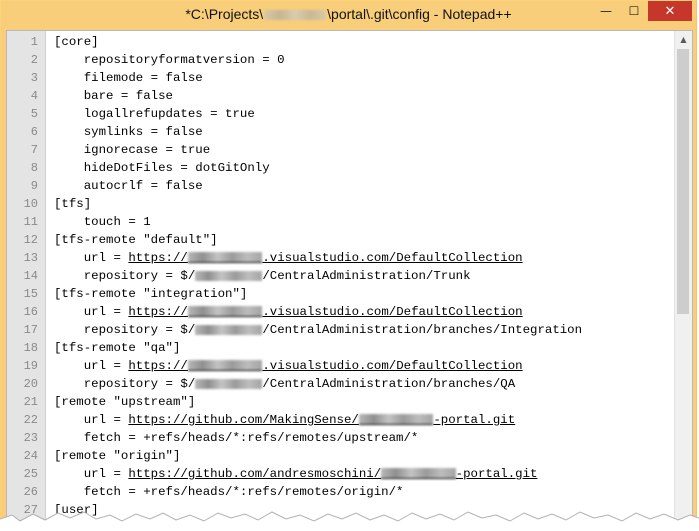 This screenshot has height=531, width=699. I want to click on line-text: touch = 1, so click(102, 222).